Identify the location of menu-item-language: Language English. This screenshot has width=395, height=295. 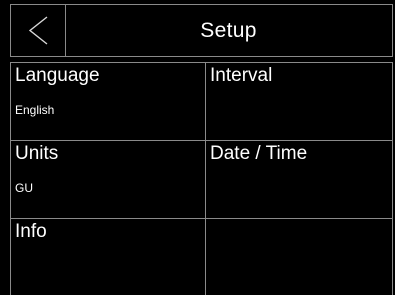
(107, 101).